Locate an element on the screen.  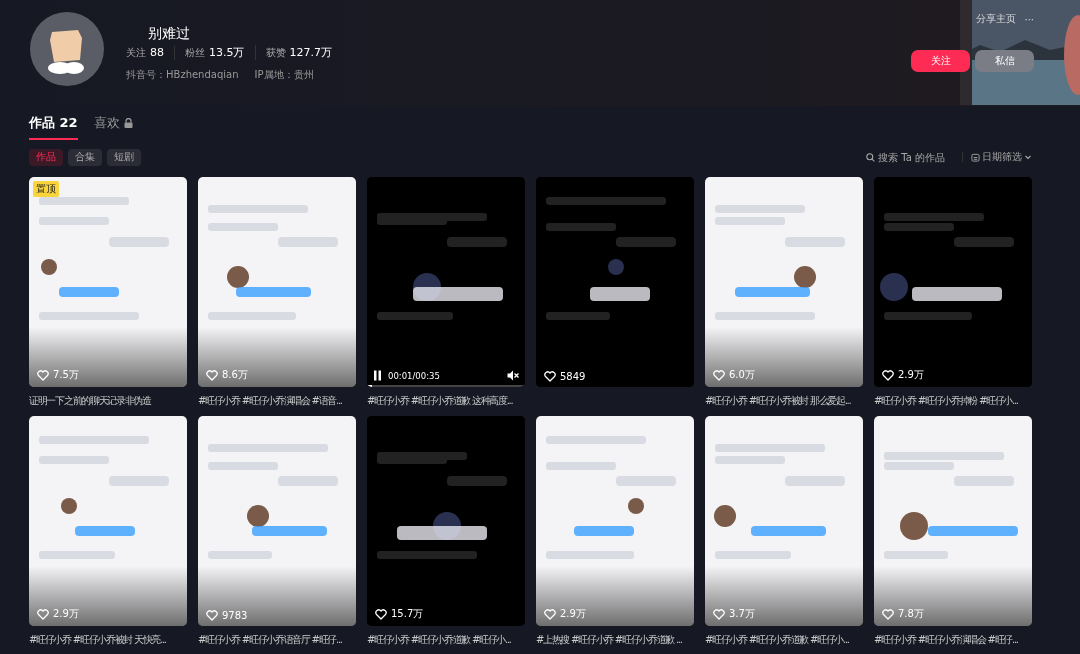
filter-chip: 合集 is located at coordinates (85, 157).